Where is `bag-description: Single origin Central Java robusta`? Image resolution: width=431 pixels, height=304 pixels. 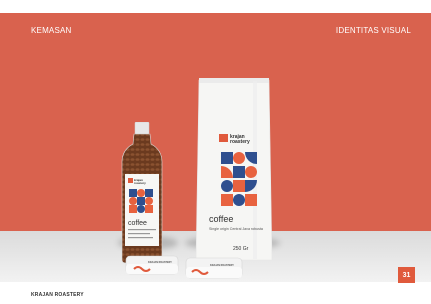
bag-description: Single origin Central Java robusta is located at coordinates (236, 229).